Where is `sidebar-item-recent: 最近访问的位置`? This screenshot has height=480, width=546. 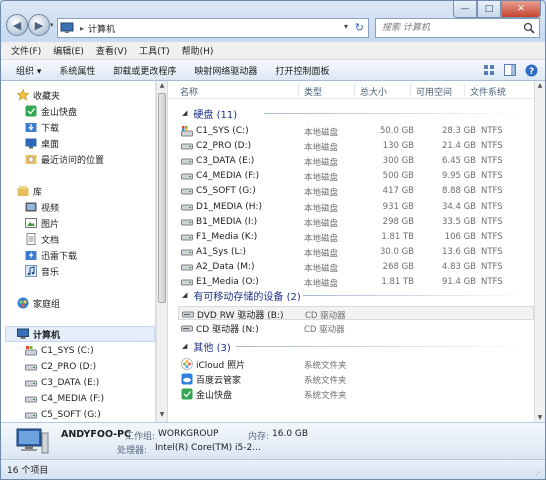
sidebar-item-recent: 最近访问的位置 is located at coordinates (64, 159).